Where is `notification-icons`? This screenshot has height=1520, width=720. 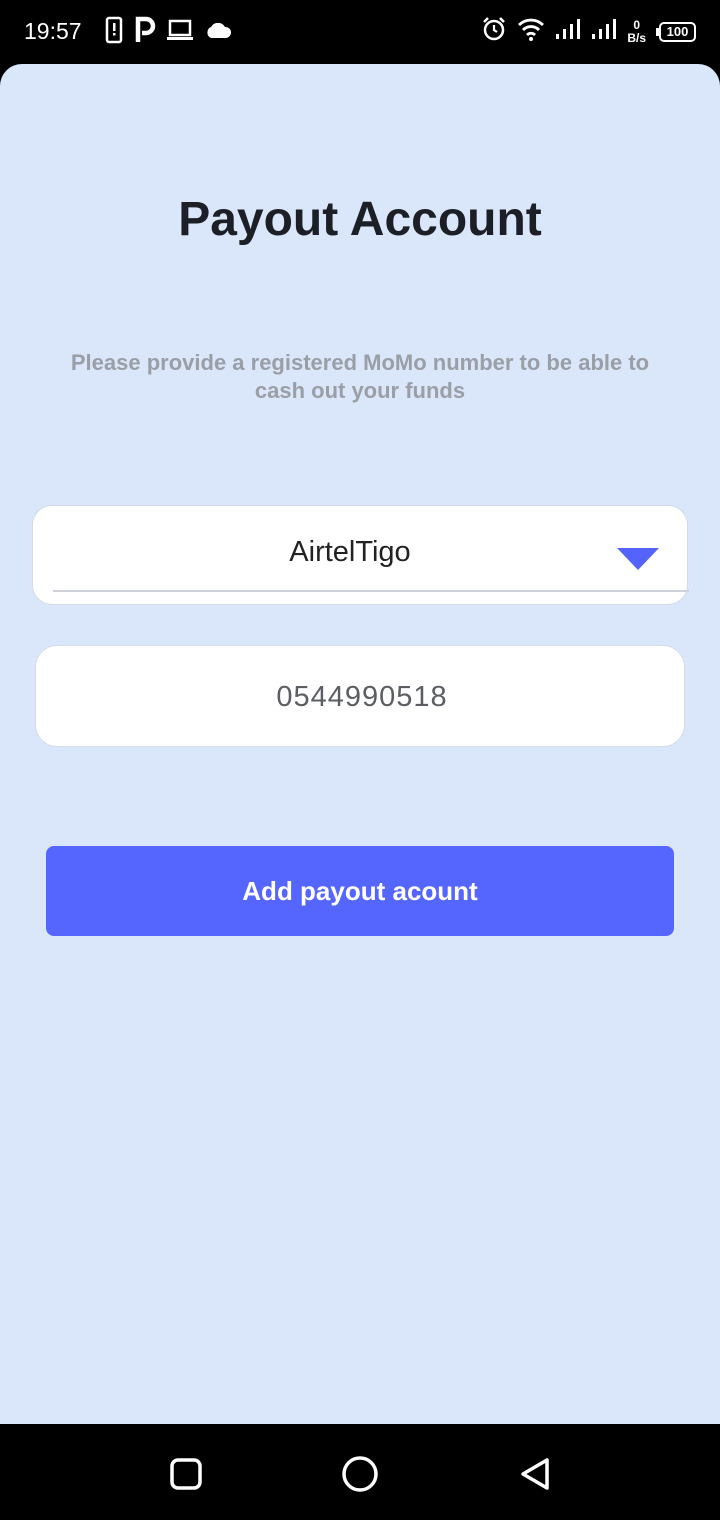 notification-icons is located at coordinates (168, 32).